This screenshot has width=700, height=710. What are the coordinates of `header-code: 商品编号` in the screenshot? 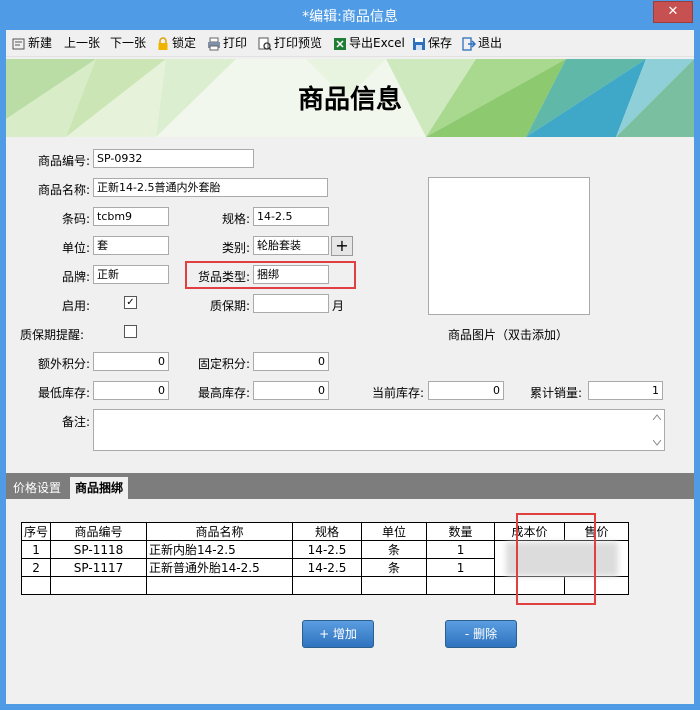 It's located at (99, 531).